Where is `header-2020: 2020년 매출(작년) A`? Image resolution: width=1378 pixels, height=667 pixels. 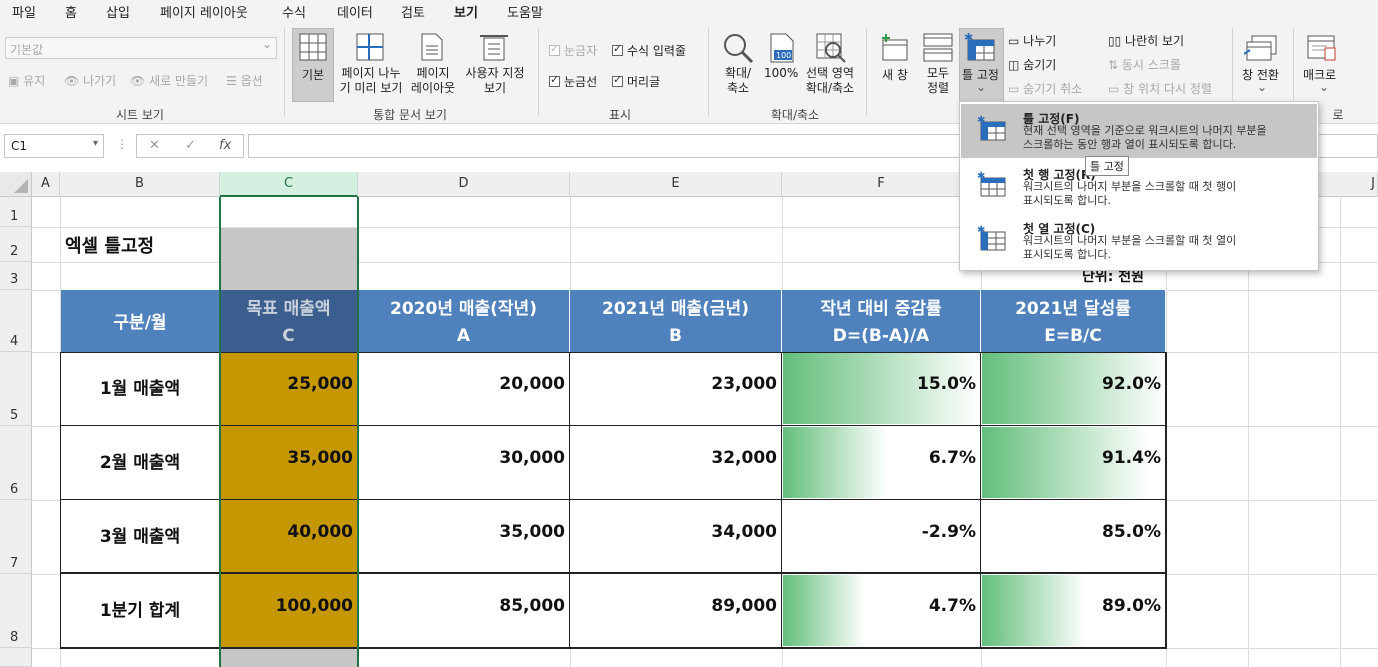
header-2020: 2020년 매출(작년) A is located at coordinates (464, 321).